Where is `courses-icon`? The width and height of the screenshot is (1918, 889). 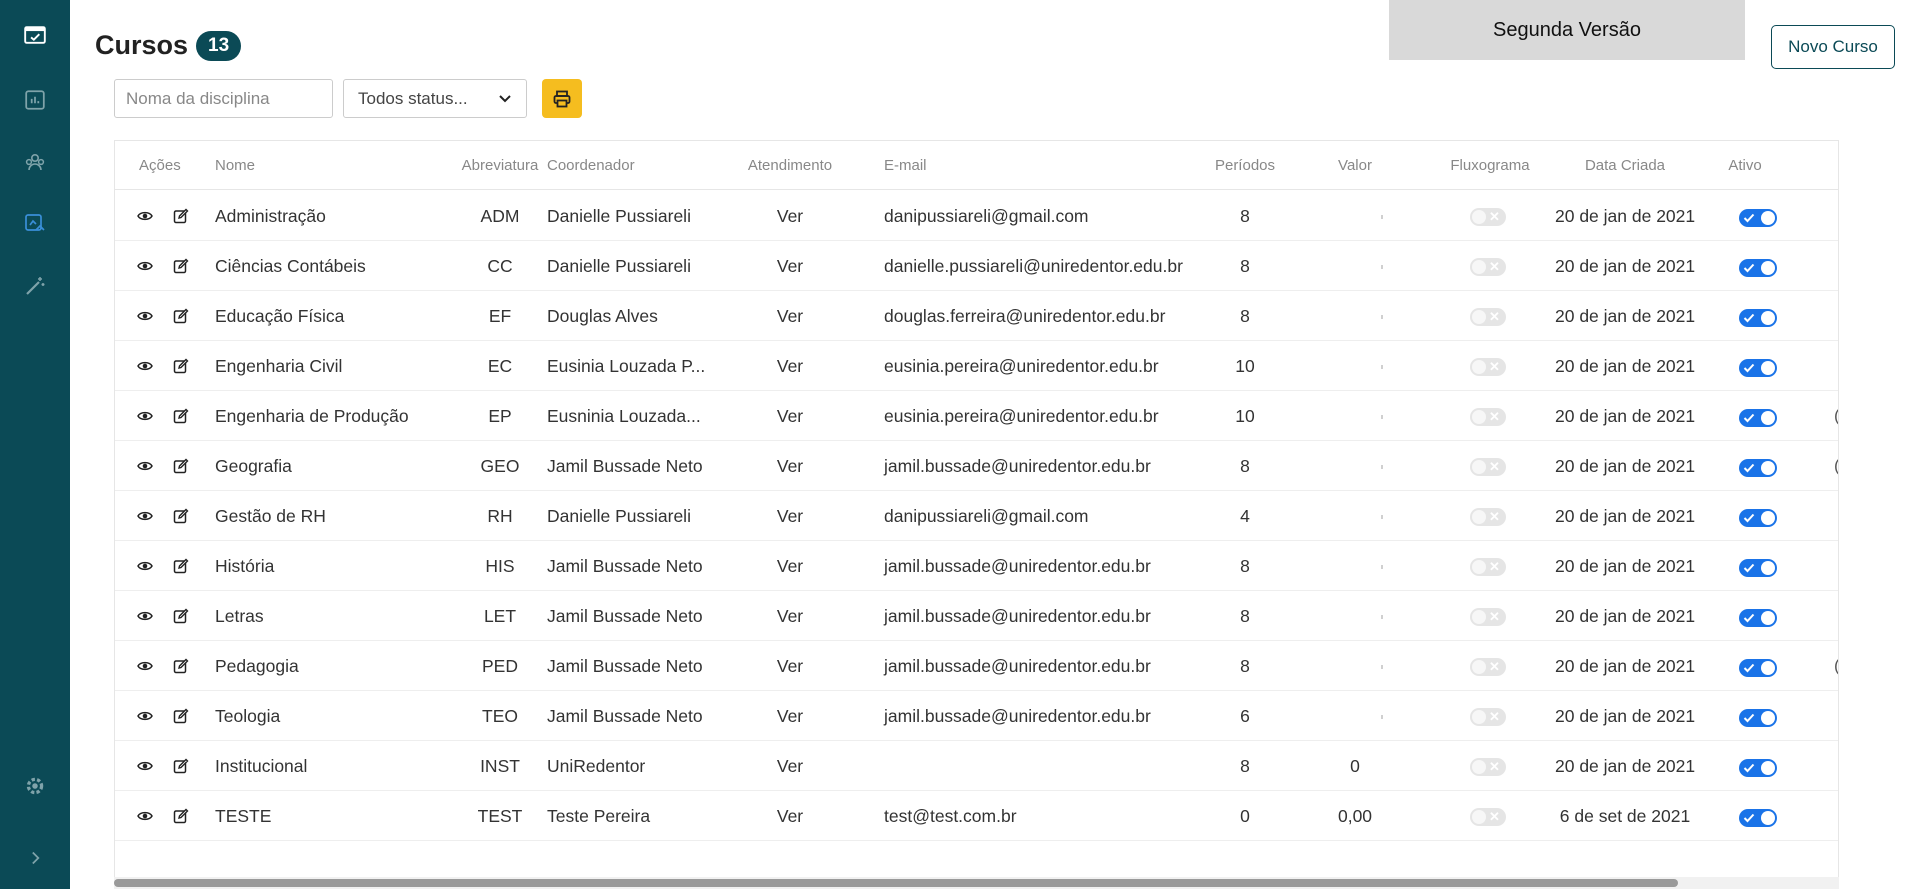
courses-icon is located at coordinates (35, 224).